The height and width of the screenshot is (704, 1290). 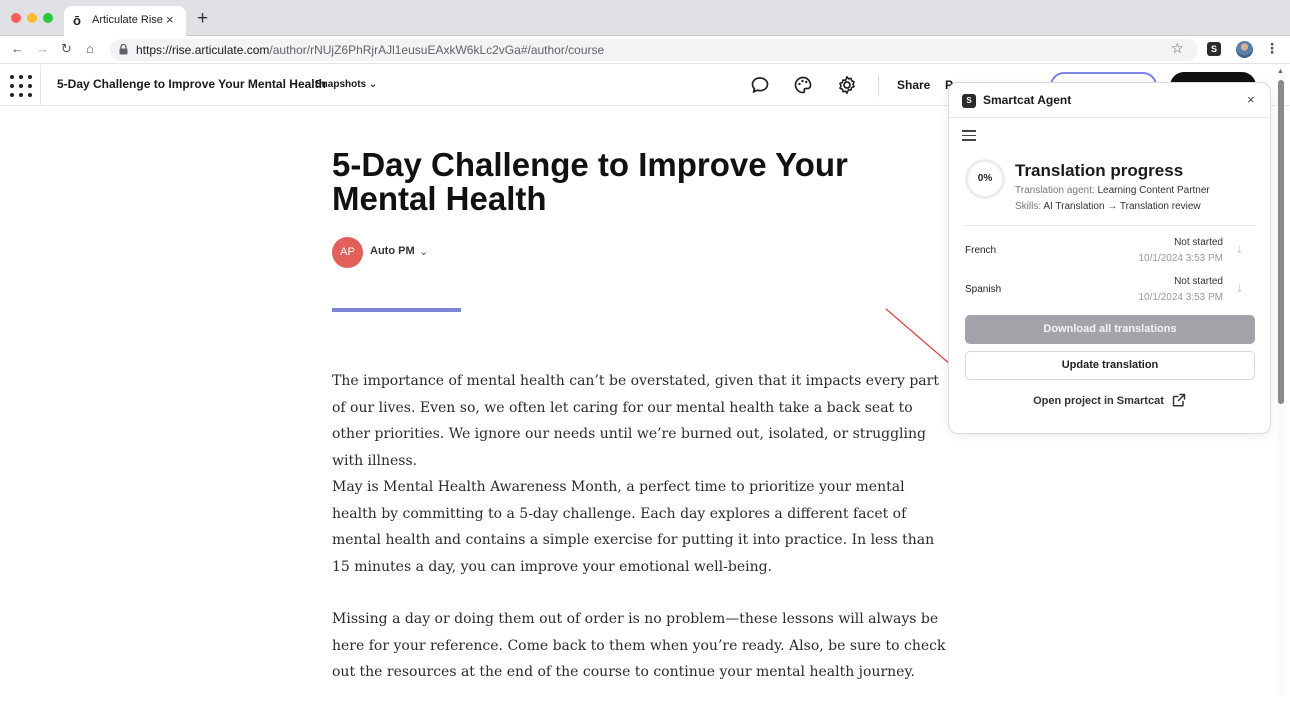 I want to click on smartcat-logo-icon: S, so click(x=969, y=101).